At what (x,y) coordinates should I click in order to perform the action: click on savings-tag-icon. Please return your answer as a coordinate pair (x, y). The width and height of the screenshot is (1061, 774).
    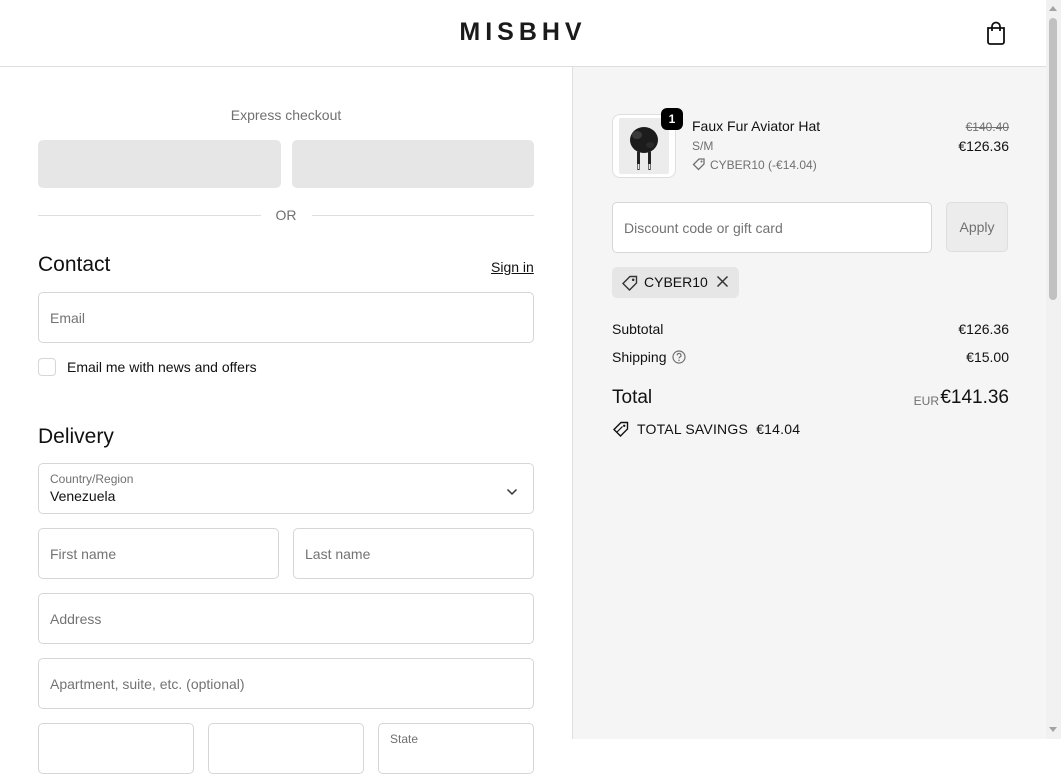
    Looking at the image, I should click on (621, 430).